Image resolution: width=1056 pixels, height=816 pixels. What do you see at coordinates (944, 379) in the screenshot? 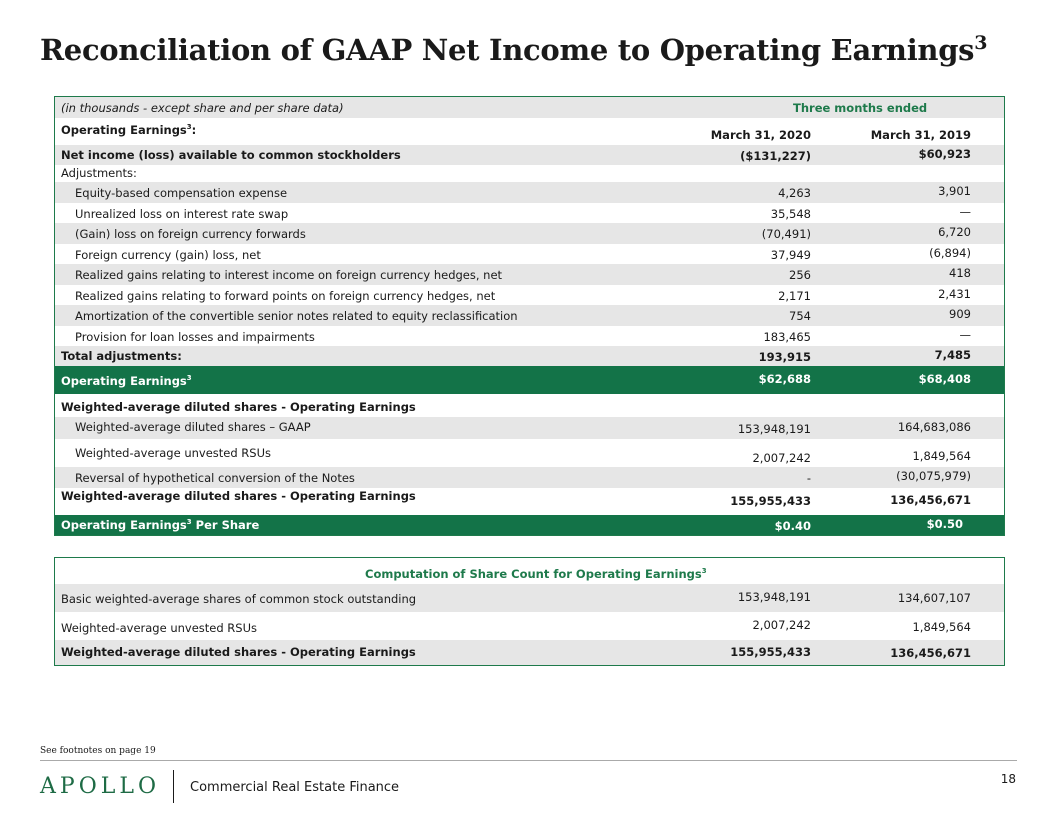
I see `value-2019: $68,408` at bounding box center [944, 379].